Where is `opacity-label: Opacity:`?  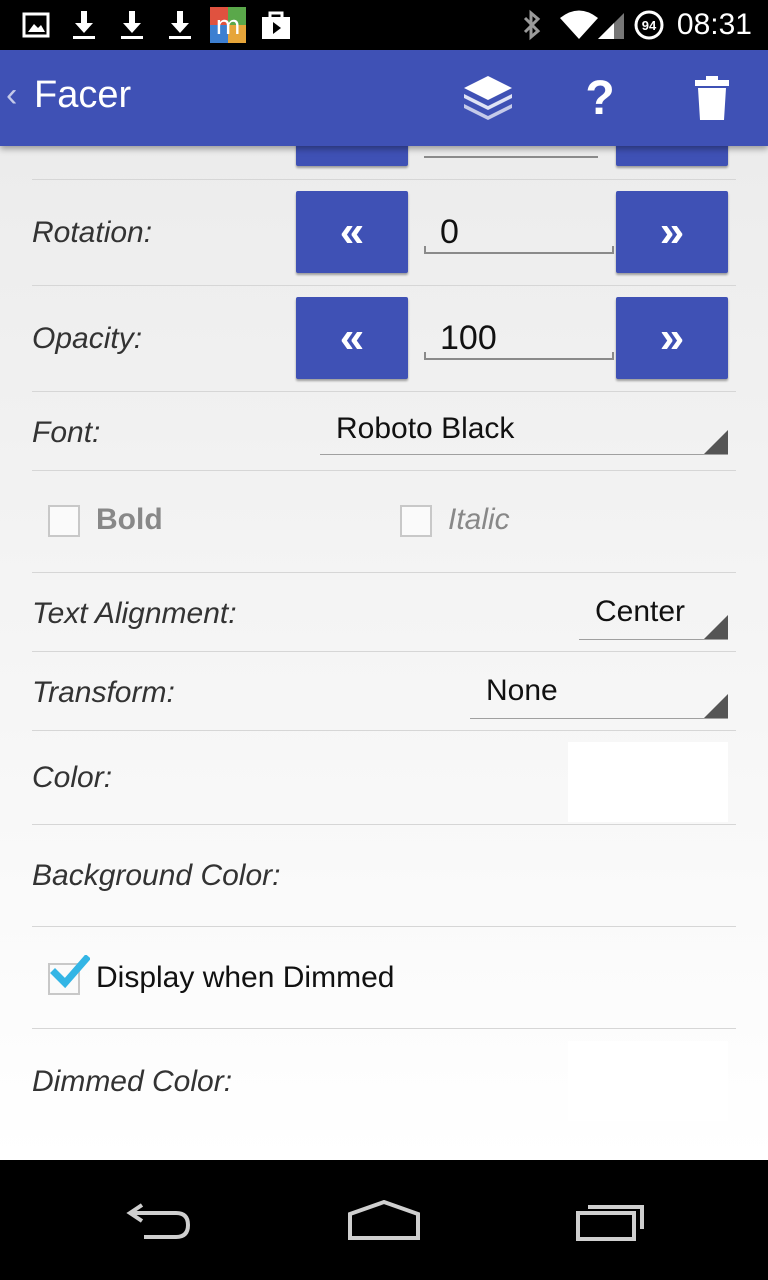 opacity-label: Opacity: is located at coordinates (87, 338).